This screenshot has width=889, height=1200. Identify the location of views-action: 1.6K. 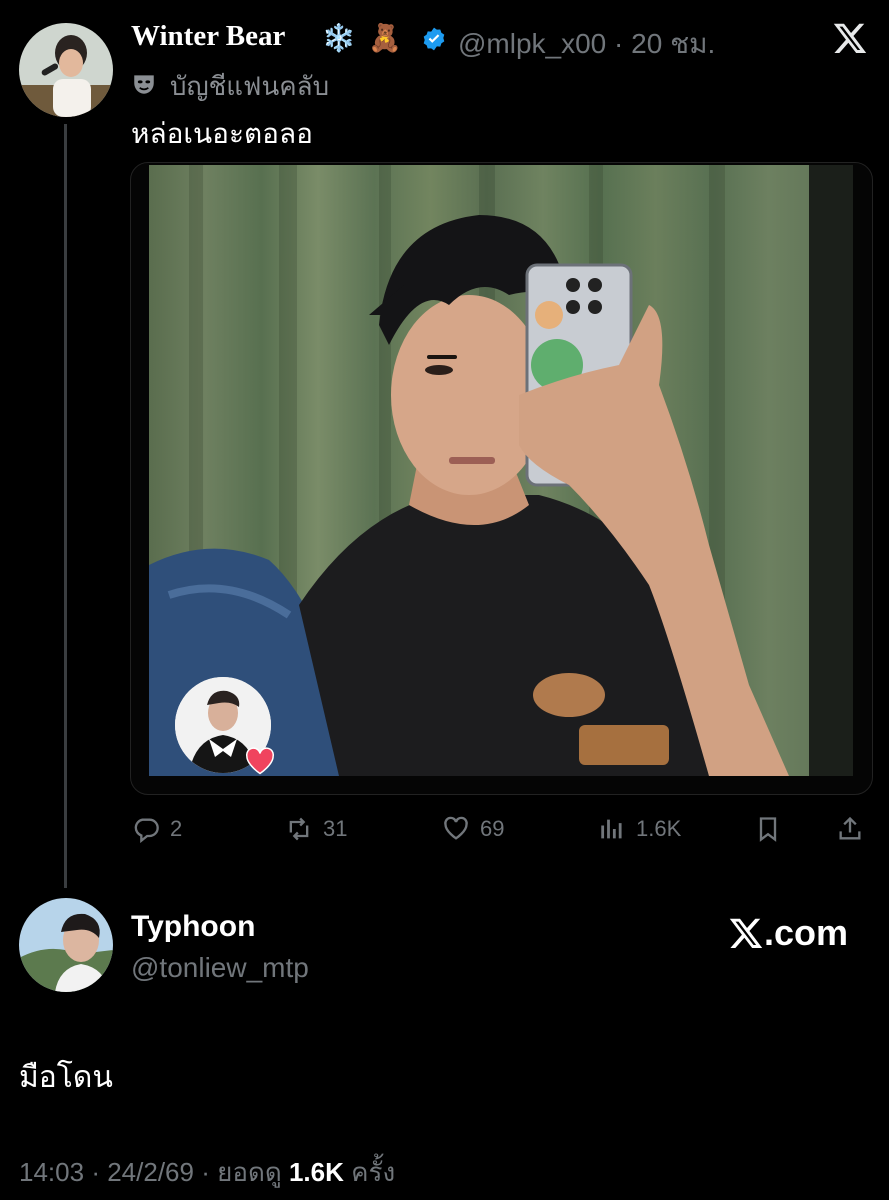
(639, 829).